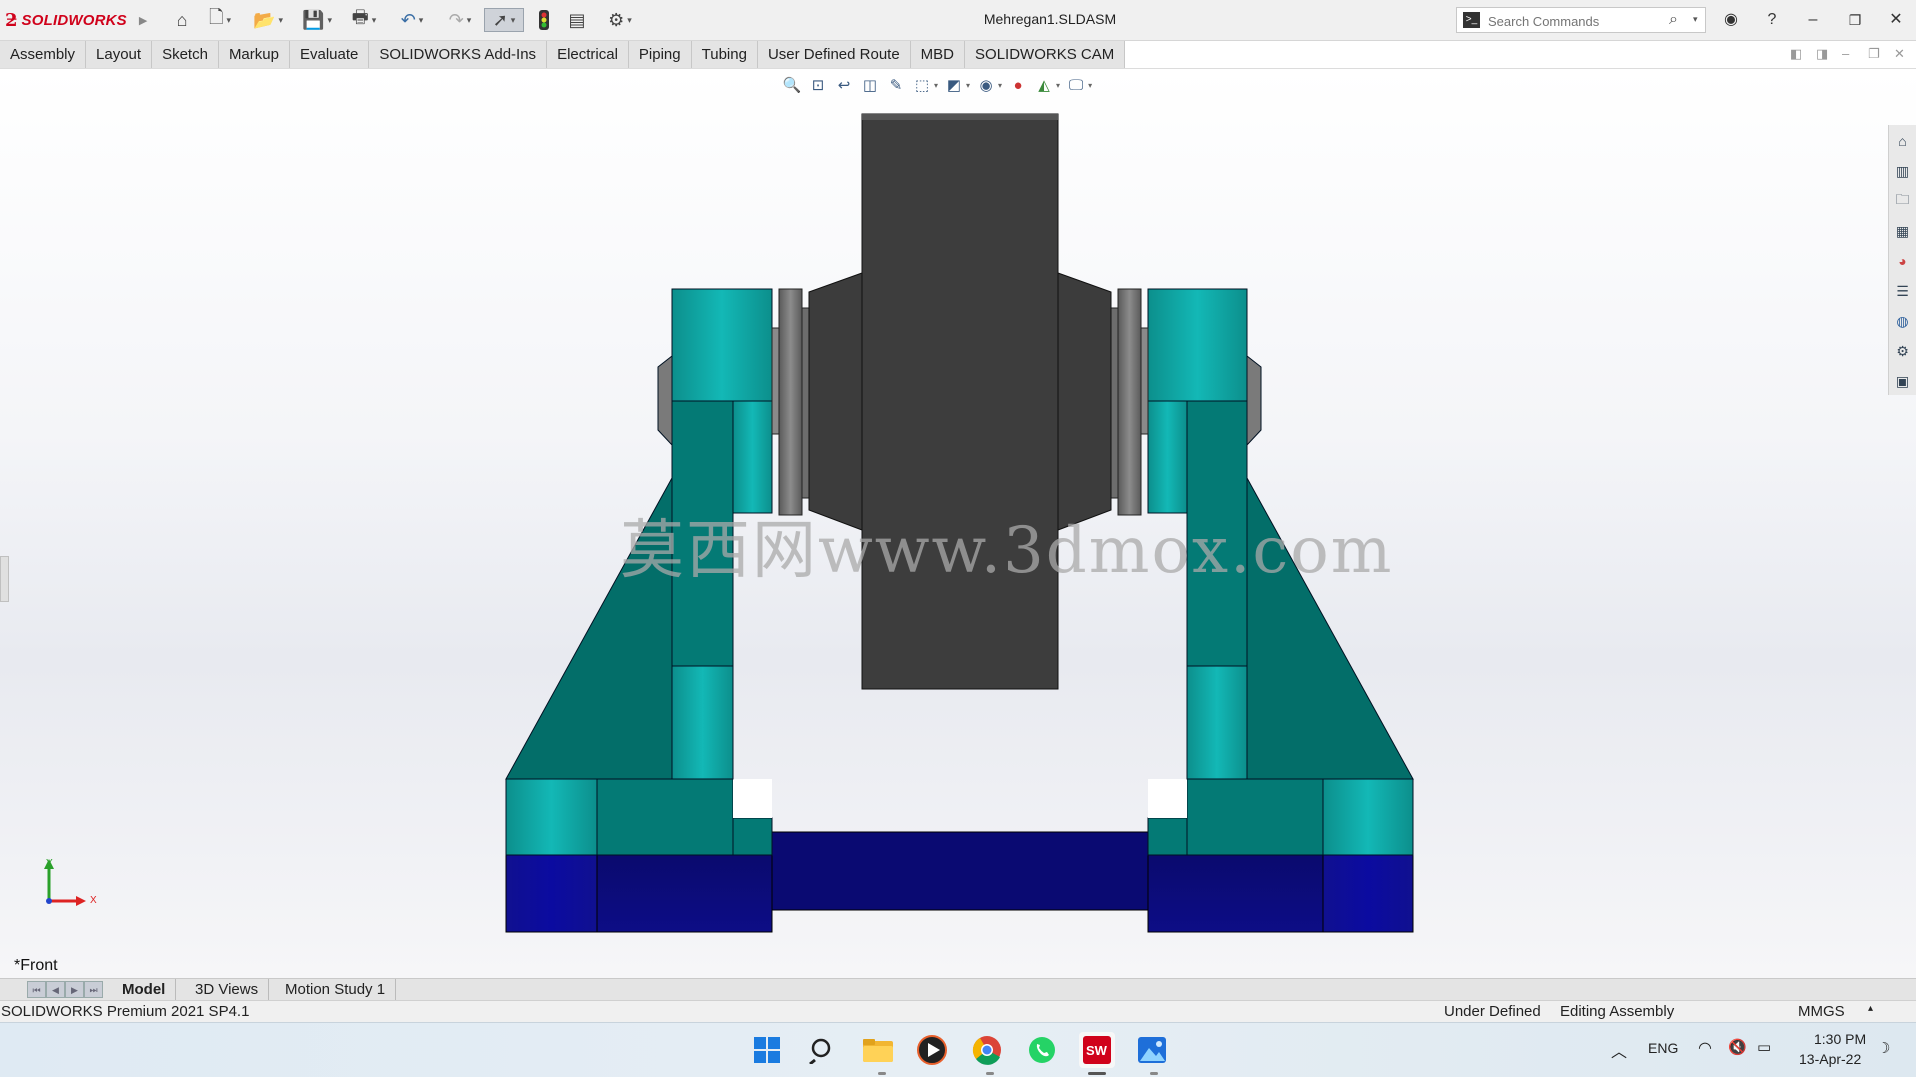 The image size is (1916, 1077). What do you see at coordinates (1903, 231) in the screenshot?
I see `view-palette-icon: ▦` at bounding box center [1903, 231].